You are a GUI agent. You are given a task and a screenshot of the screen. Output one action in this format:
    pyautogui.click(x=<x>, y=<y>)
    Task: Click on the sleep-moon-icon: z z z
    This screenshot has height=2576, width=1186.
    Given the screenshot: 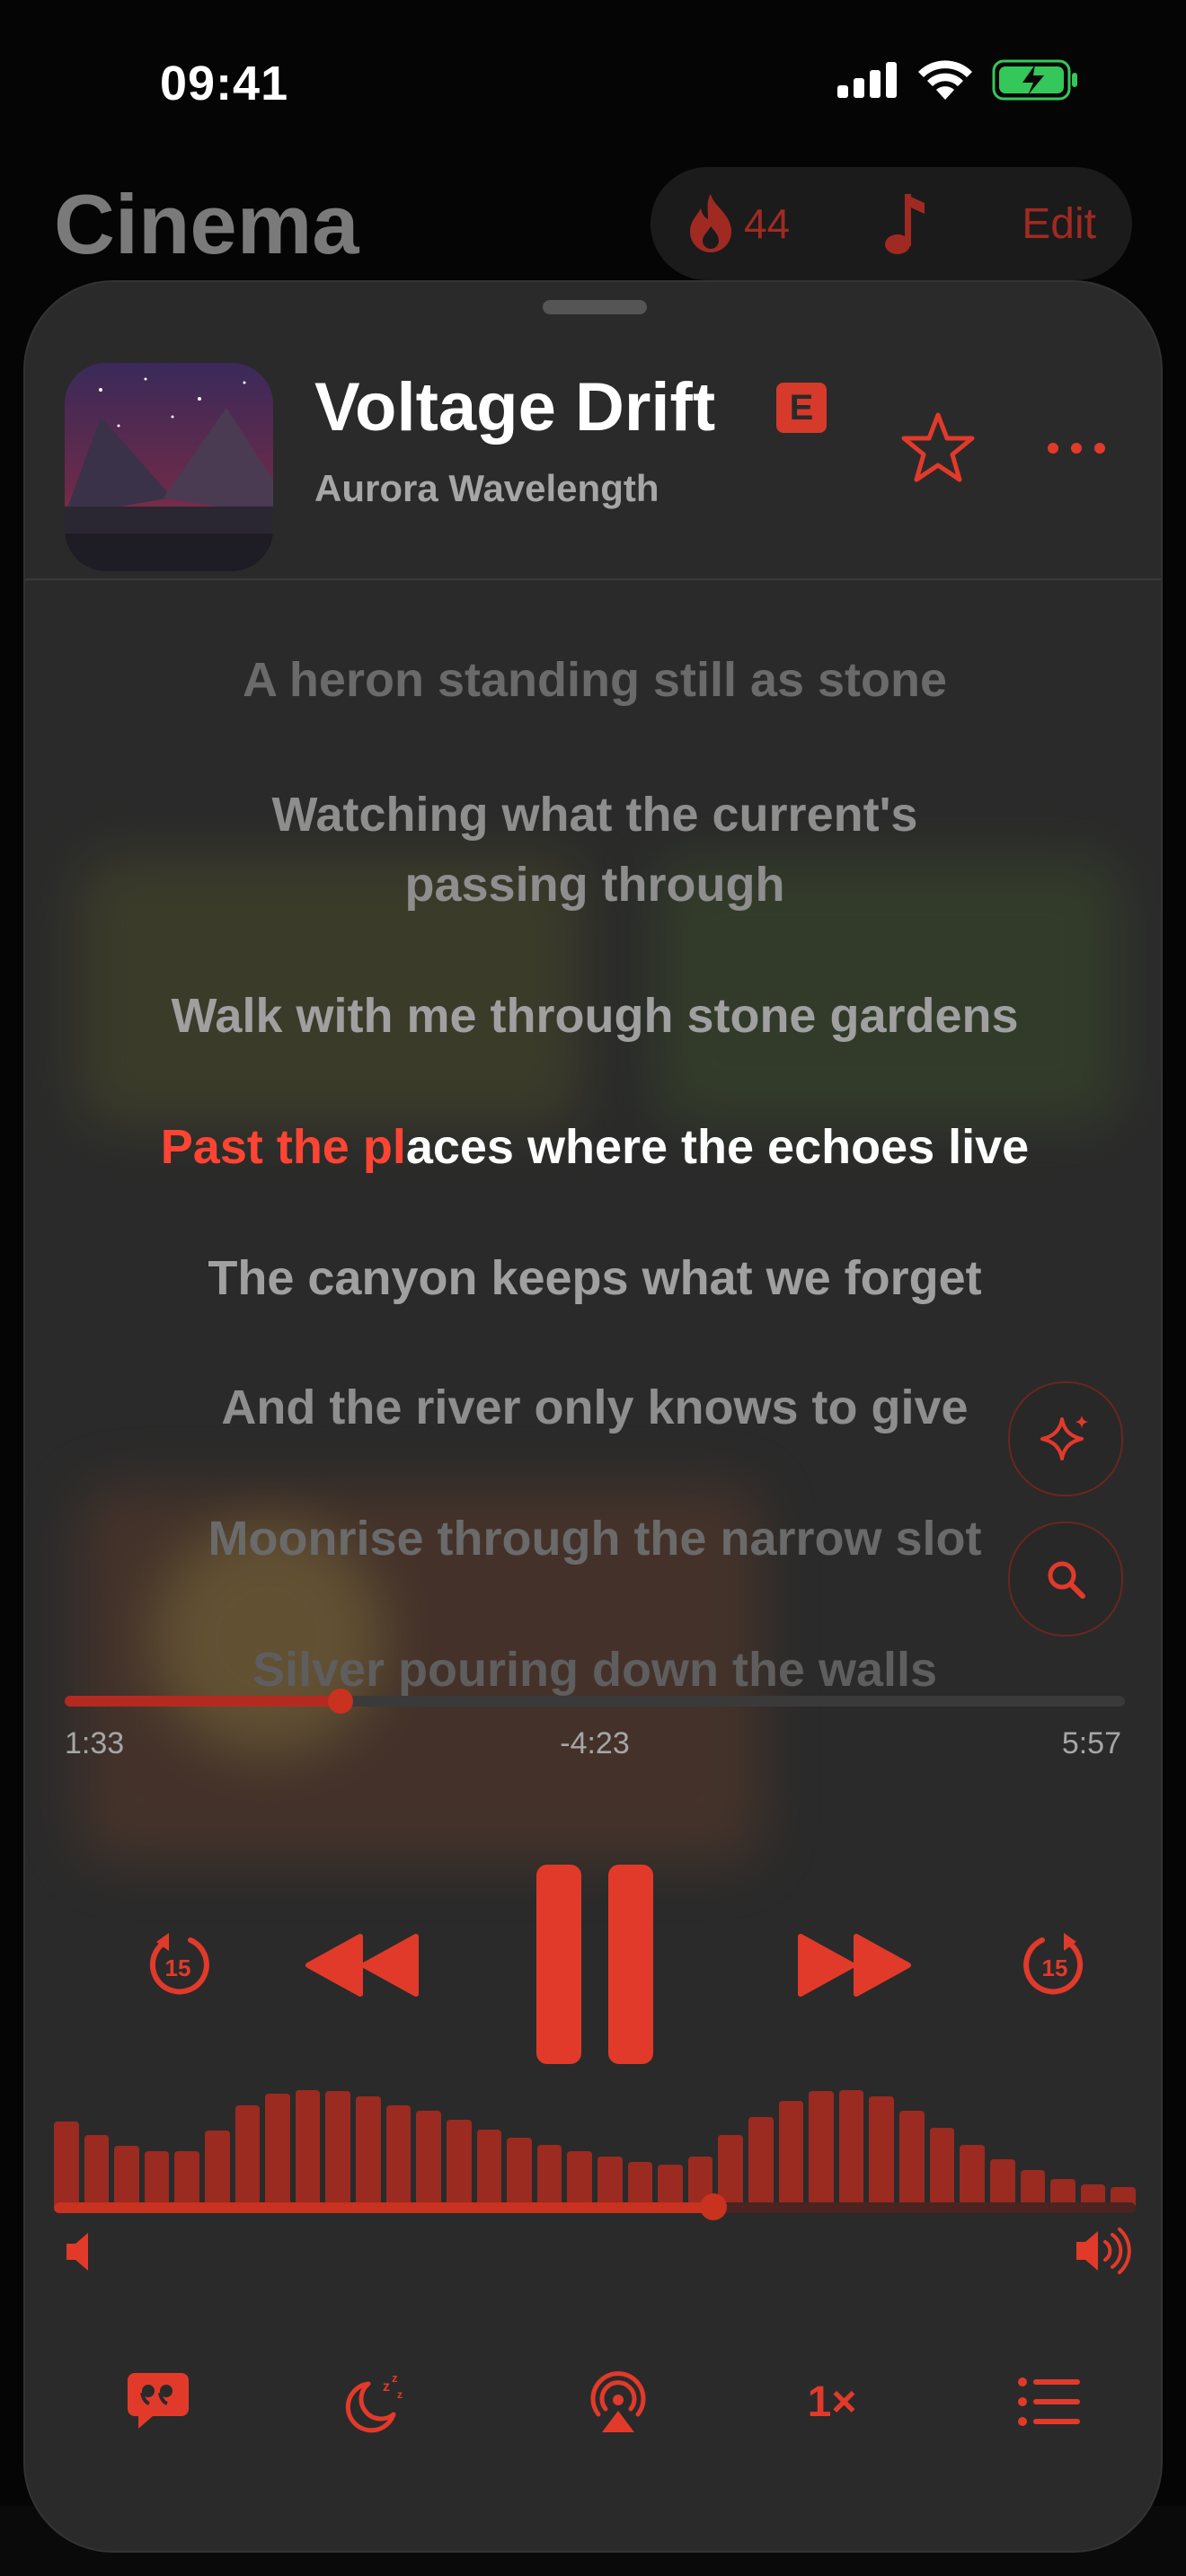 What is the action you would take?
    pyautogui.click(x=374, y=2402)
    